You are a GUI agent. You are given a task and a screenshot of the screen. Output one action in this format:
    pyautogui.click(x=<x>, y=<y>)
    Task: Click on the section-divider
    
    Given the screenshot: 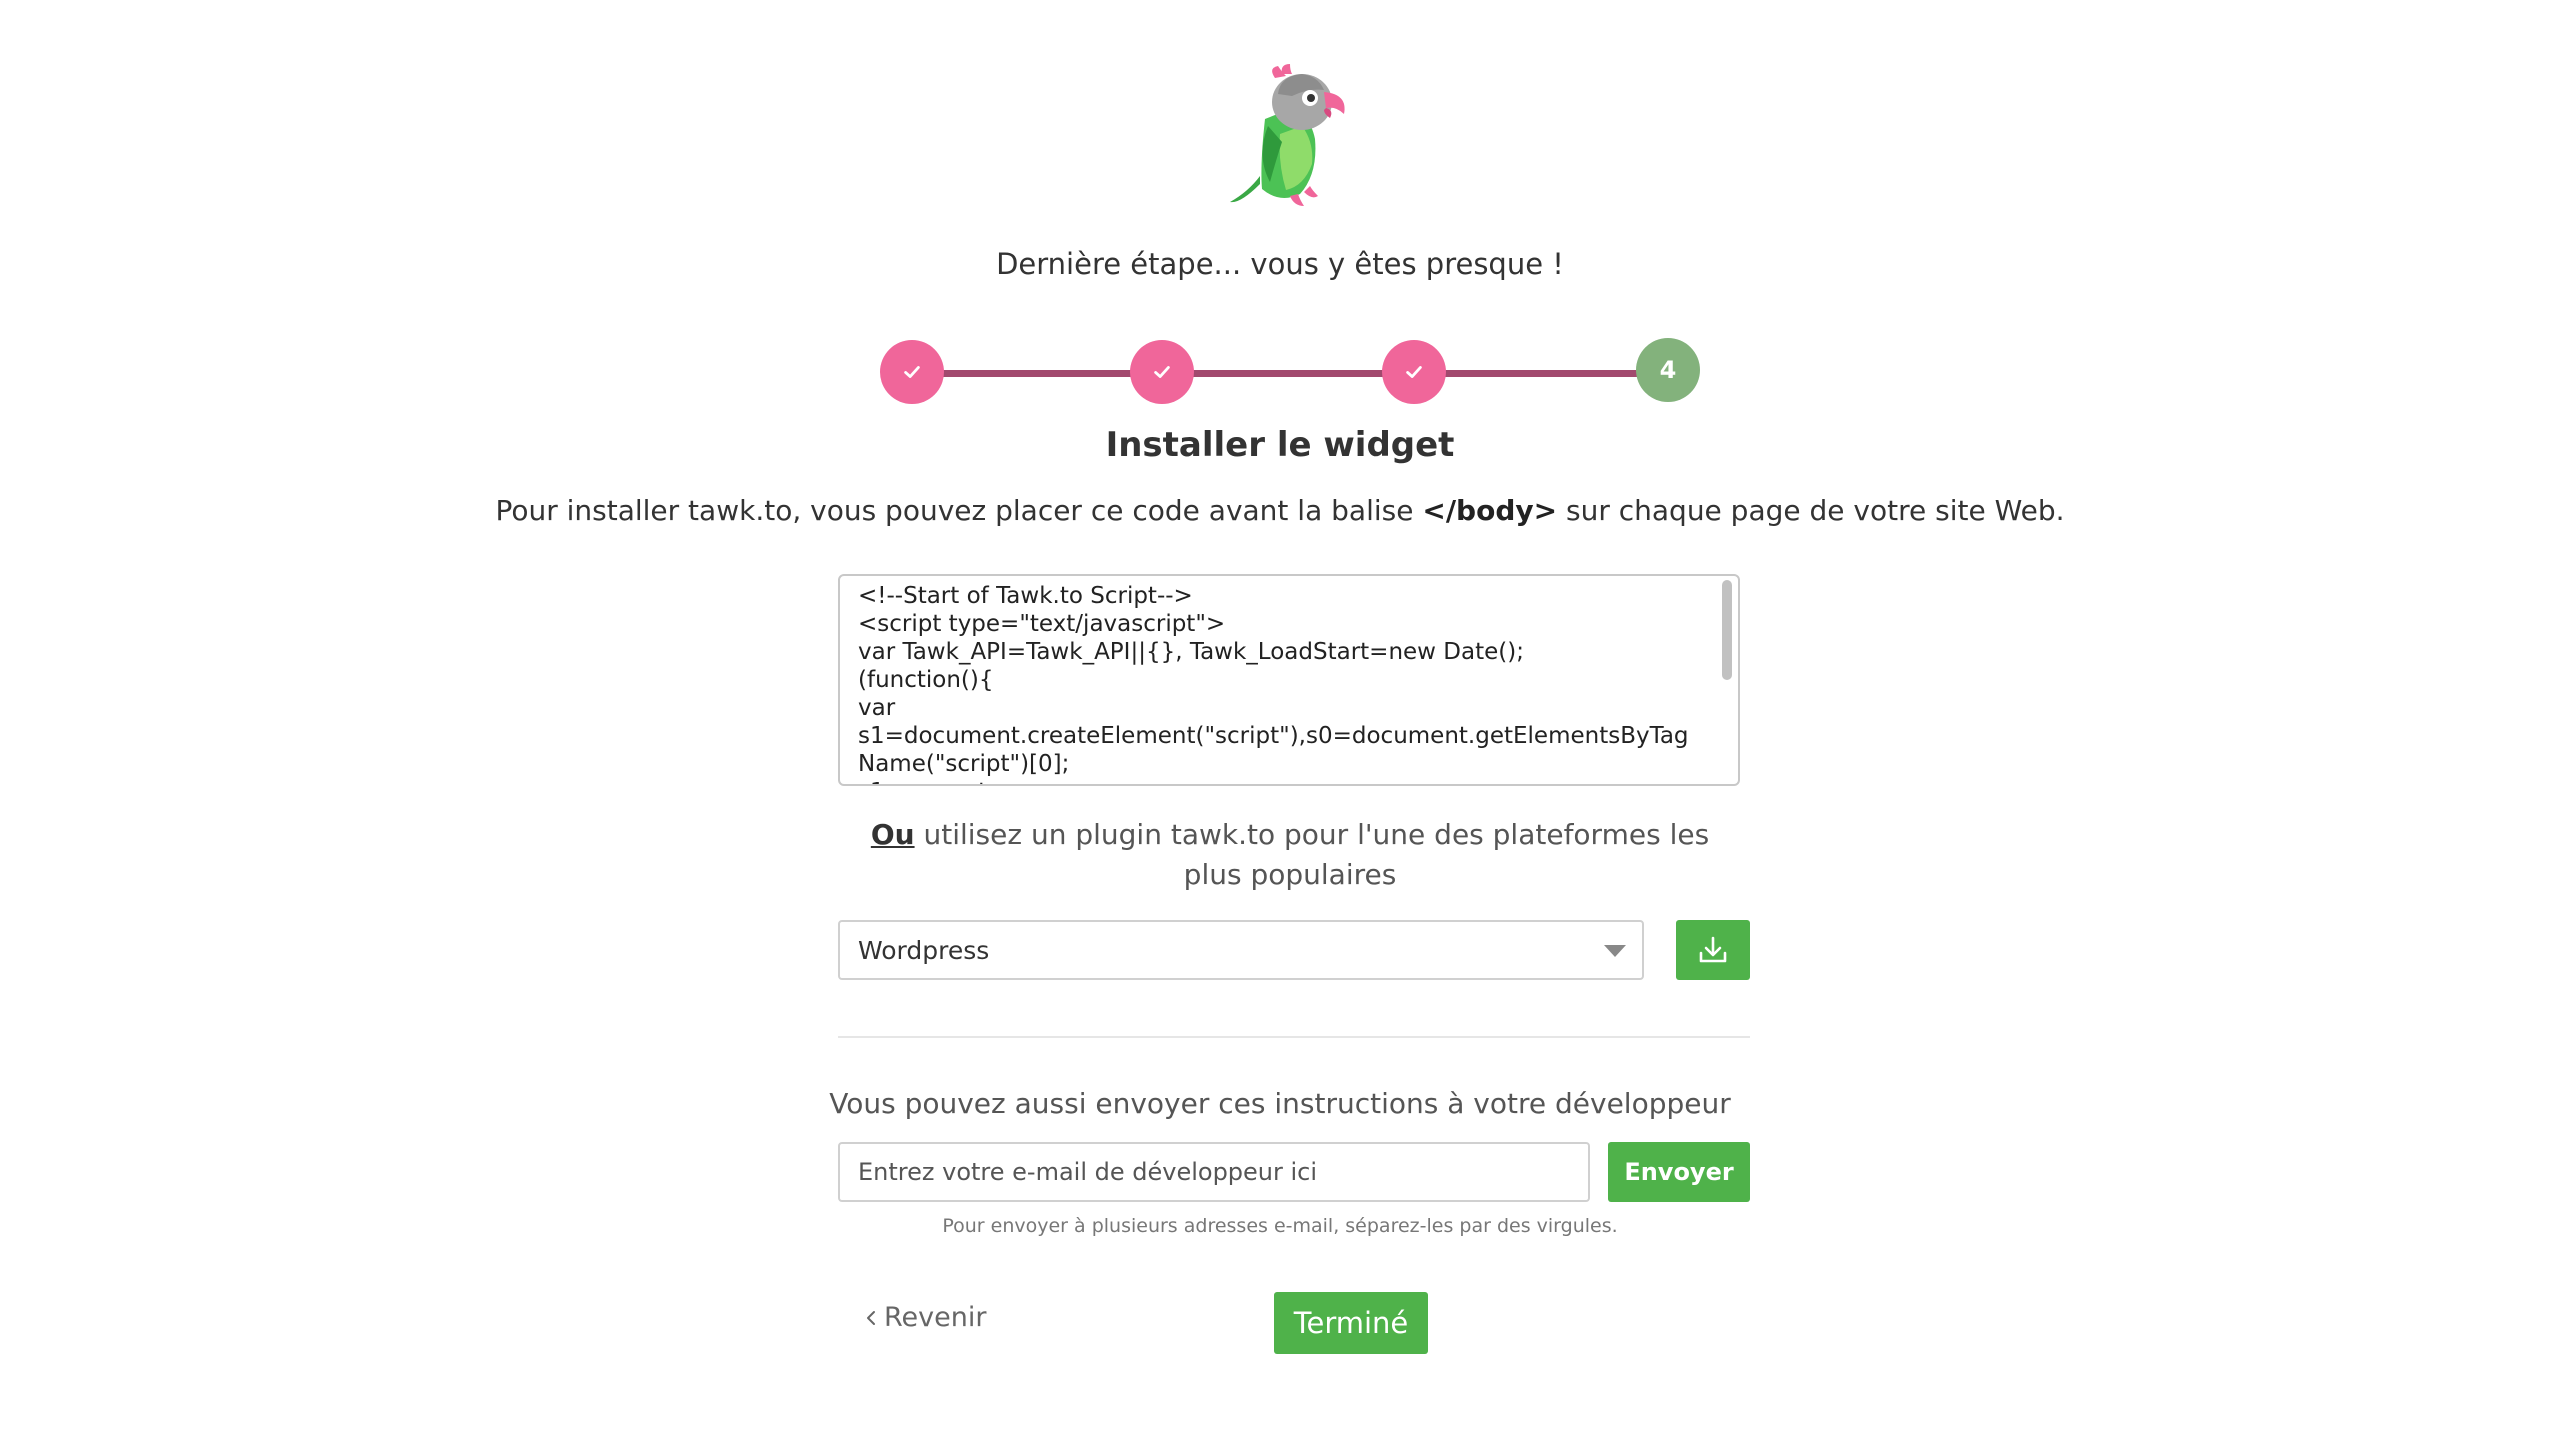 What is the action you would take?
    pyautogui.click(x=1294, y=1037)
    